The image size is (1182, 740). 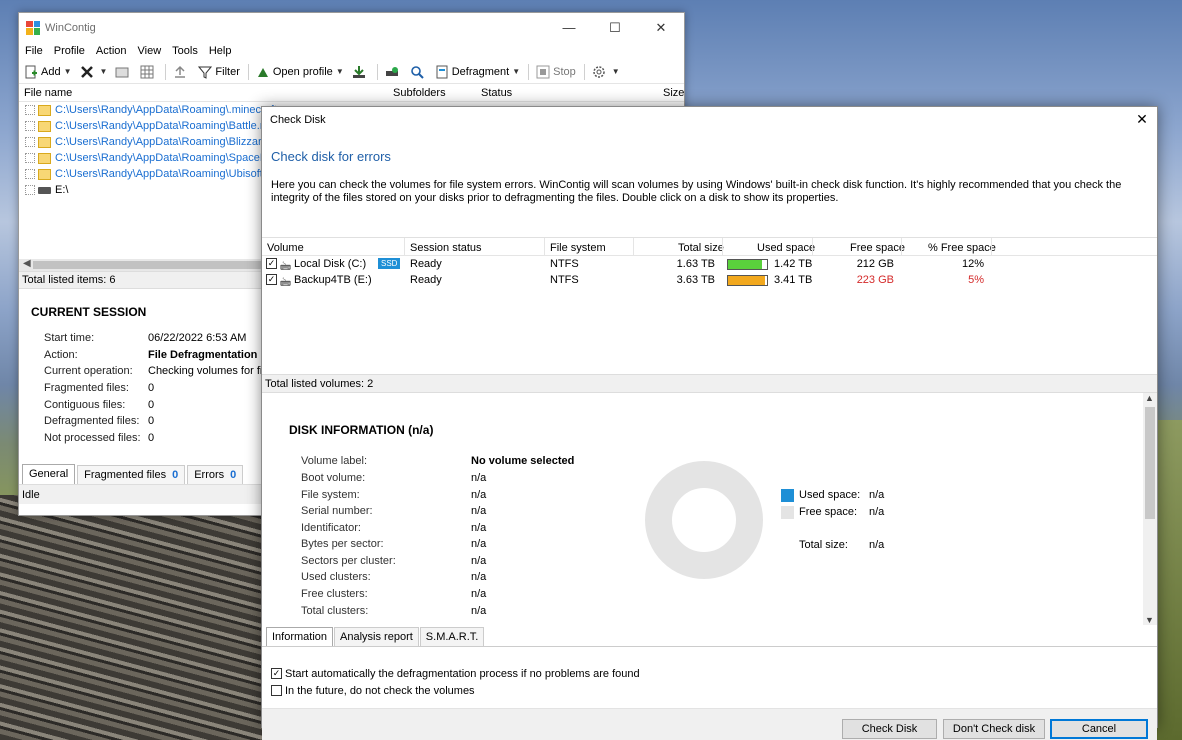 I want to click on gear-icon, so click(x=599, y=71).